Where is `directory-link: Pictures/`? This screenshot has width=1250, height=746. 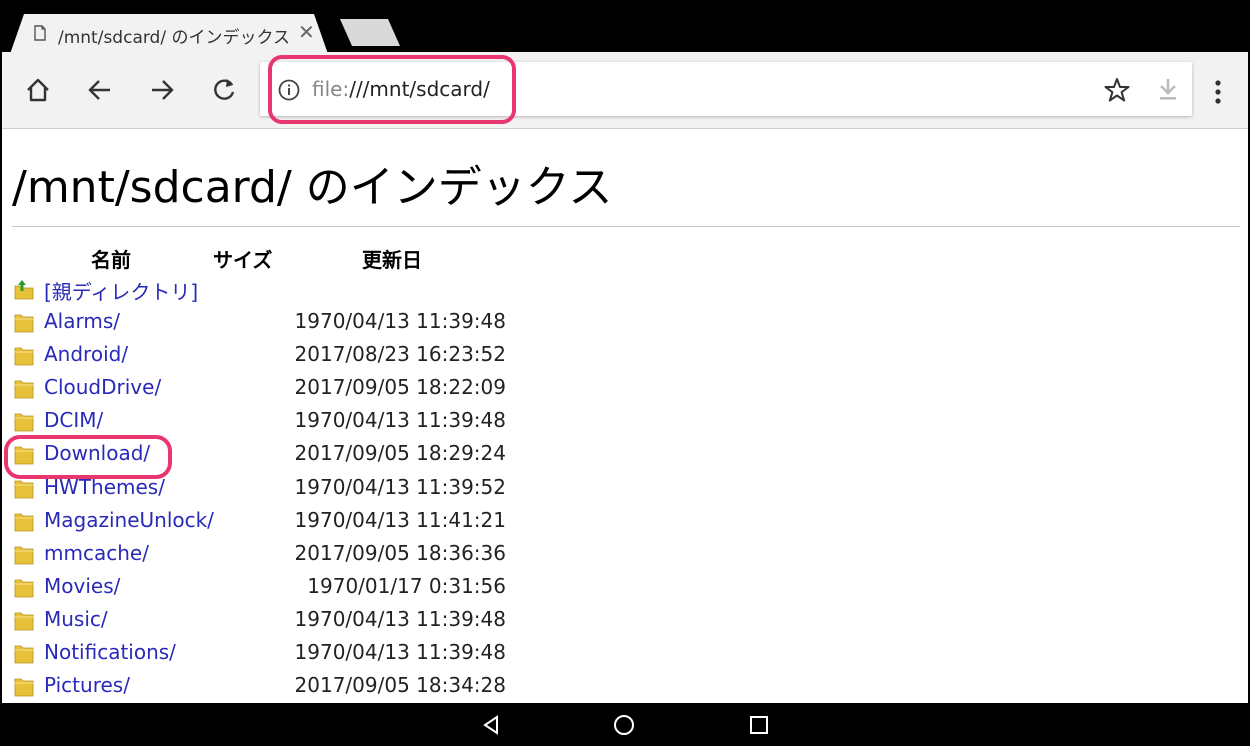
directory-link: Pictures/ is located at coordinates (87, 685).